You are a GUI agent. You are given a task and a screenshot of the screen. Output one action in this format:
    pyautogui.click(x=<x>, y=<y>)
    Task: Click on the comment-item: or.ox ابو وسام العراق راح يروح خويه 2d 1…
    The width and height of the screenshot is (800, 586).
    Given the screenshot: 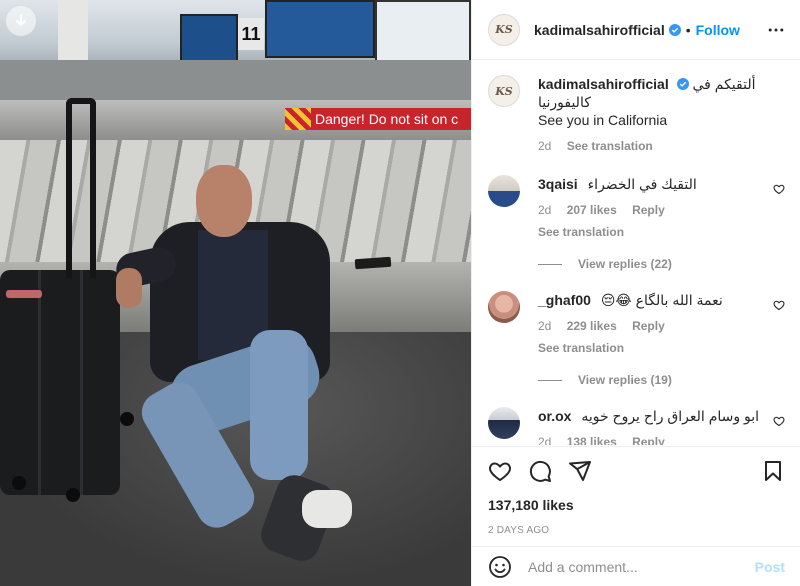 What is the action you would take?
    pyautogui.click(x=636, y=426)
    